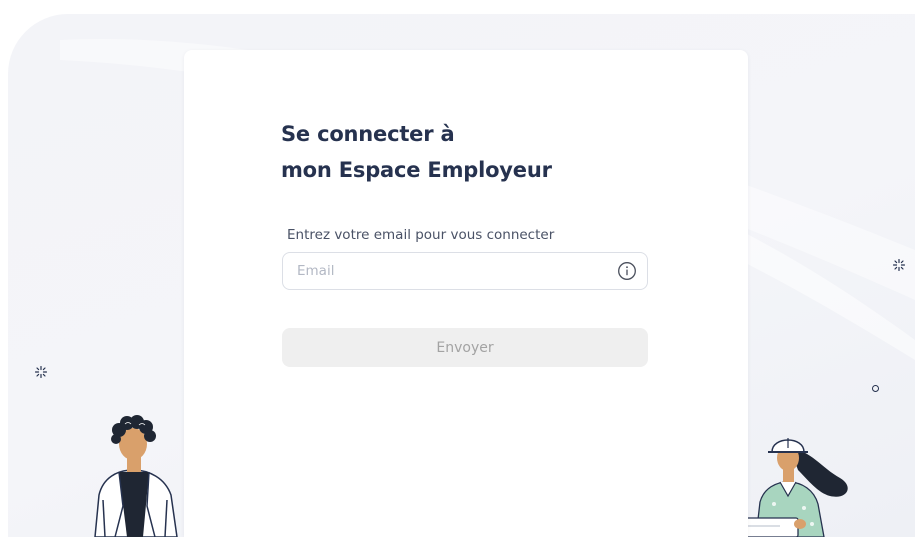  What do you see at coordinates (450, 271) in the screenshot?
I see `email-input` at bounding box center [450, 271].